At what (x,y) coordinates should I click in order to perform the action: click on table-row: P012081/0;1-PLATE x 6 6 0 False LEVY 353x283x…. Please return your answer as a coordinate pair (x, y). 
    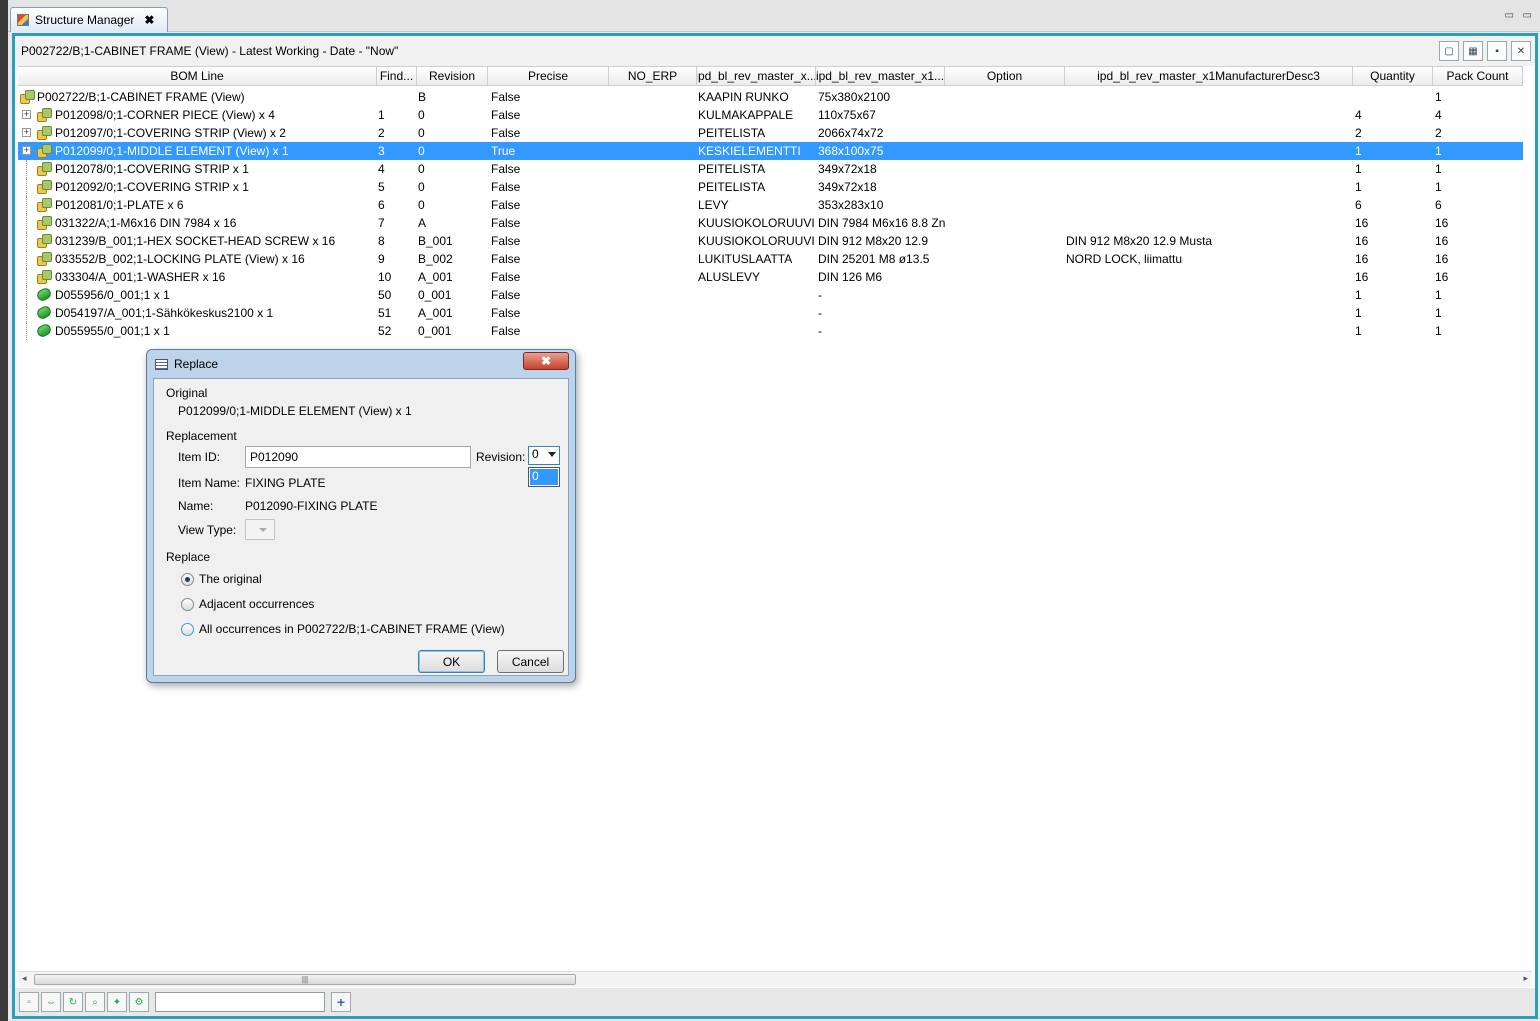
    Looking at the image, I should click on (770, 205).